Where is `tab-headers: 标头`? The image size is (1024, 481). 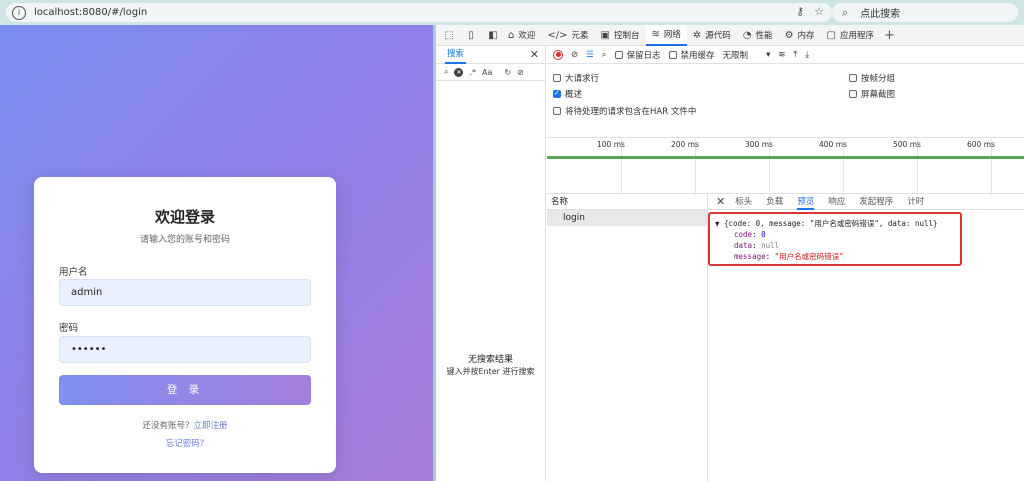
tab-headers: 标头 is located at coordinates (743, 202).